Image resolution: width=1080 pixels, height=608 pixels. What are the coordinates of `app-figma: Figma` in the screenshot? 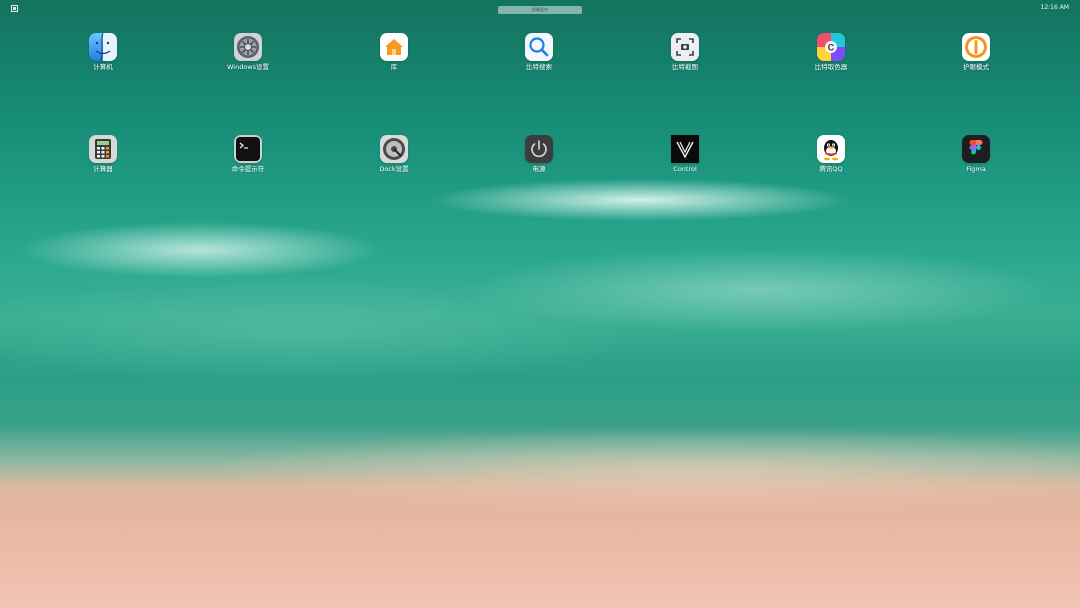 It's located at (976, 157).